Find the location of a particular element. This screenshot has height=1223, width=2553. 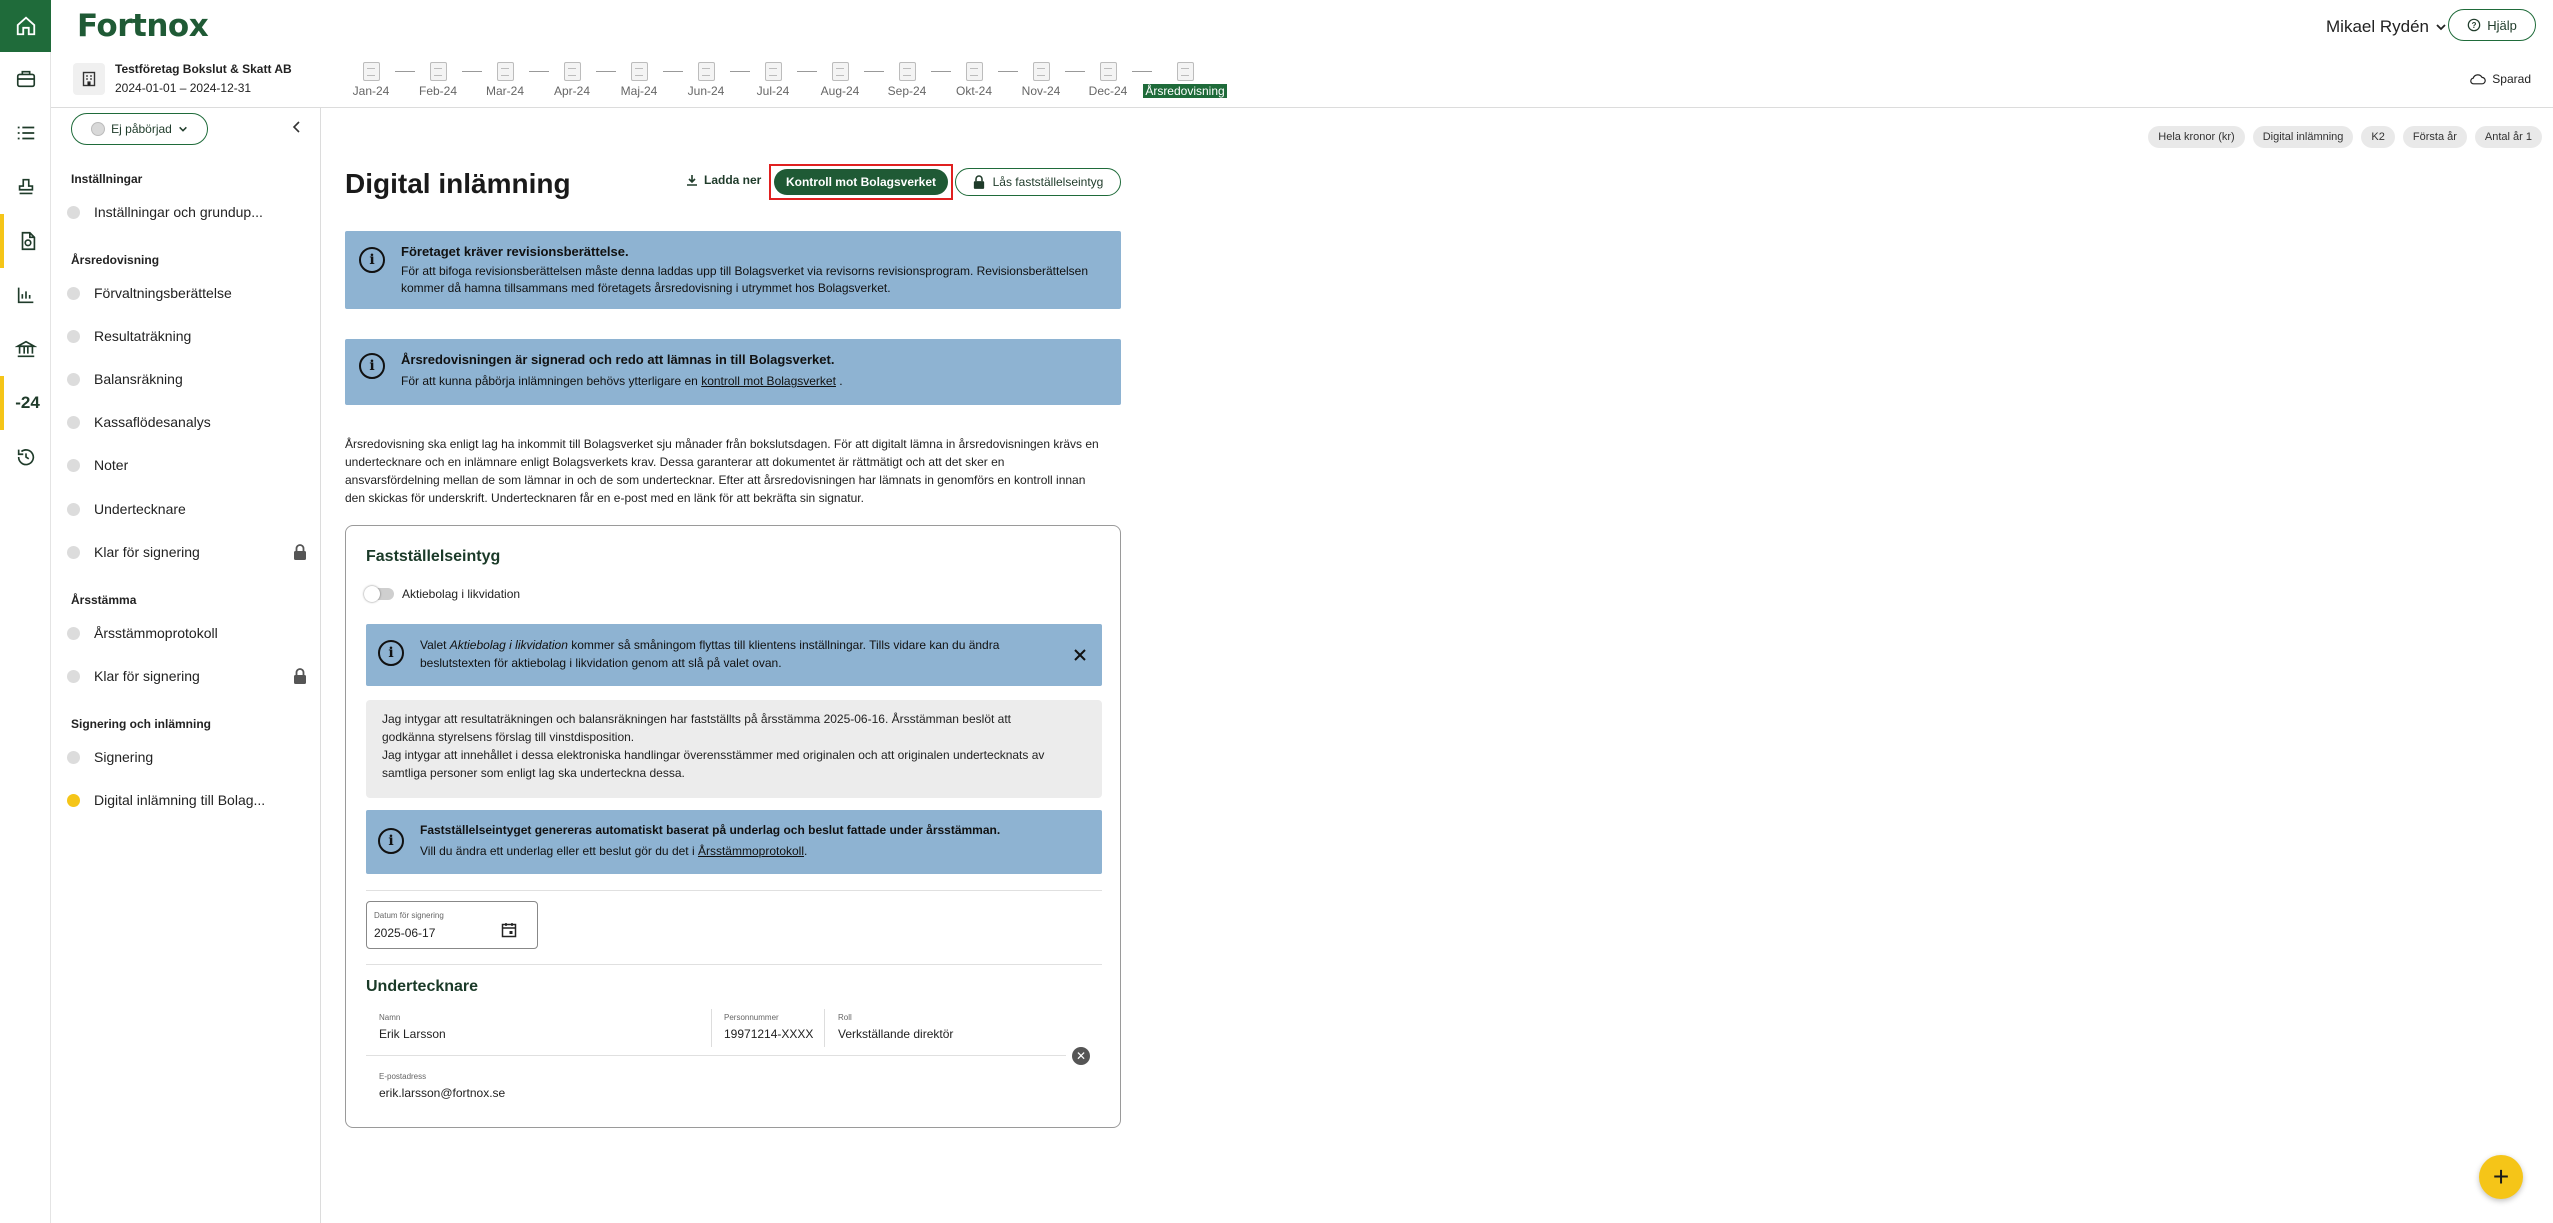

remove-signer-icon: ✕ is located at coordinates (1081, 1056).